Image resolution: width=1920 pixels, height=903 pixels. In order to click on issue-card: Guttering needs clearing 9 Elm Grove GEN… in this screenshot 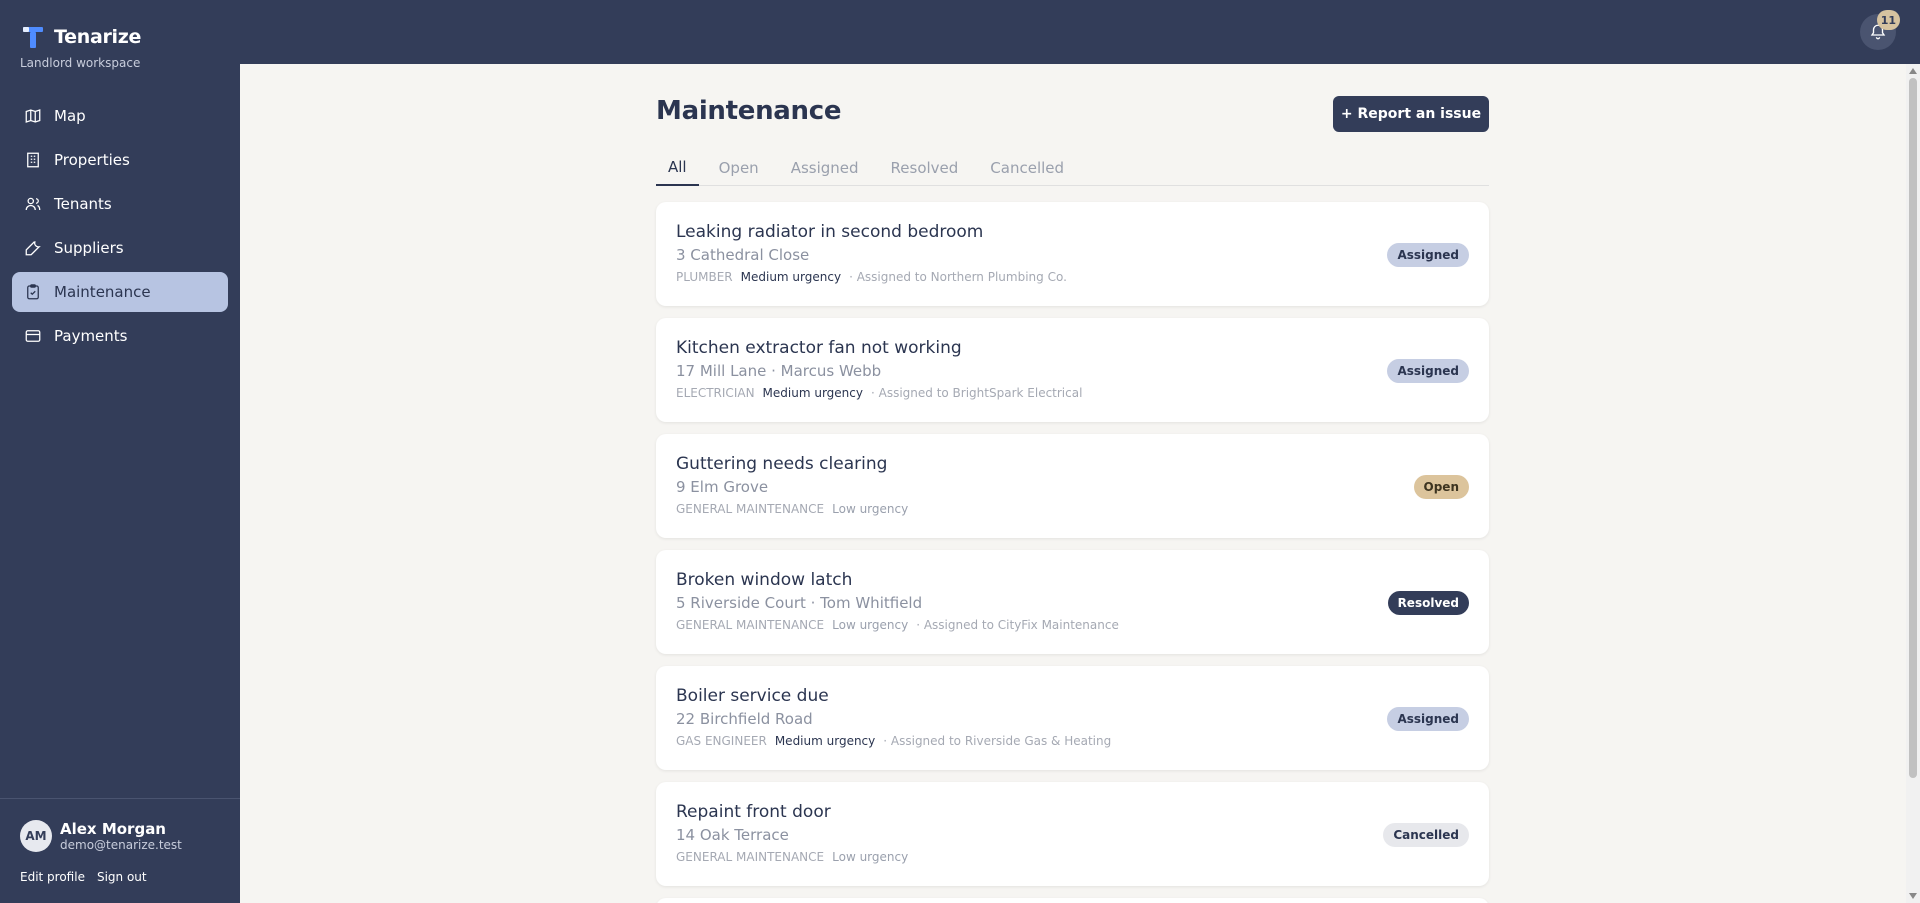, I will do `click(1072, 486)`.